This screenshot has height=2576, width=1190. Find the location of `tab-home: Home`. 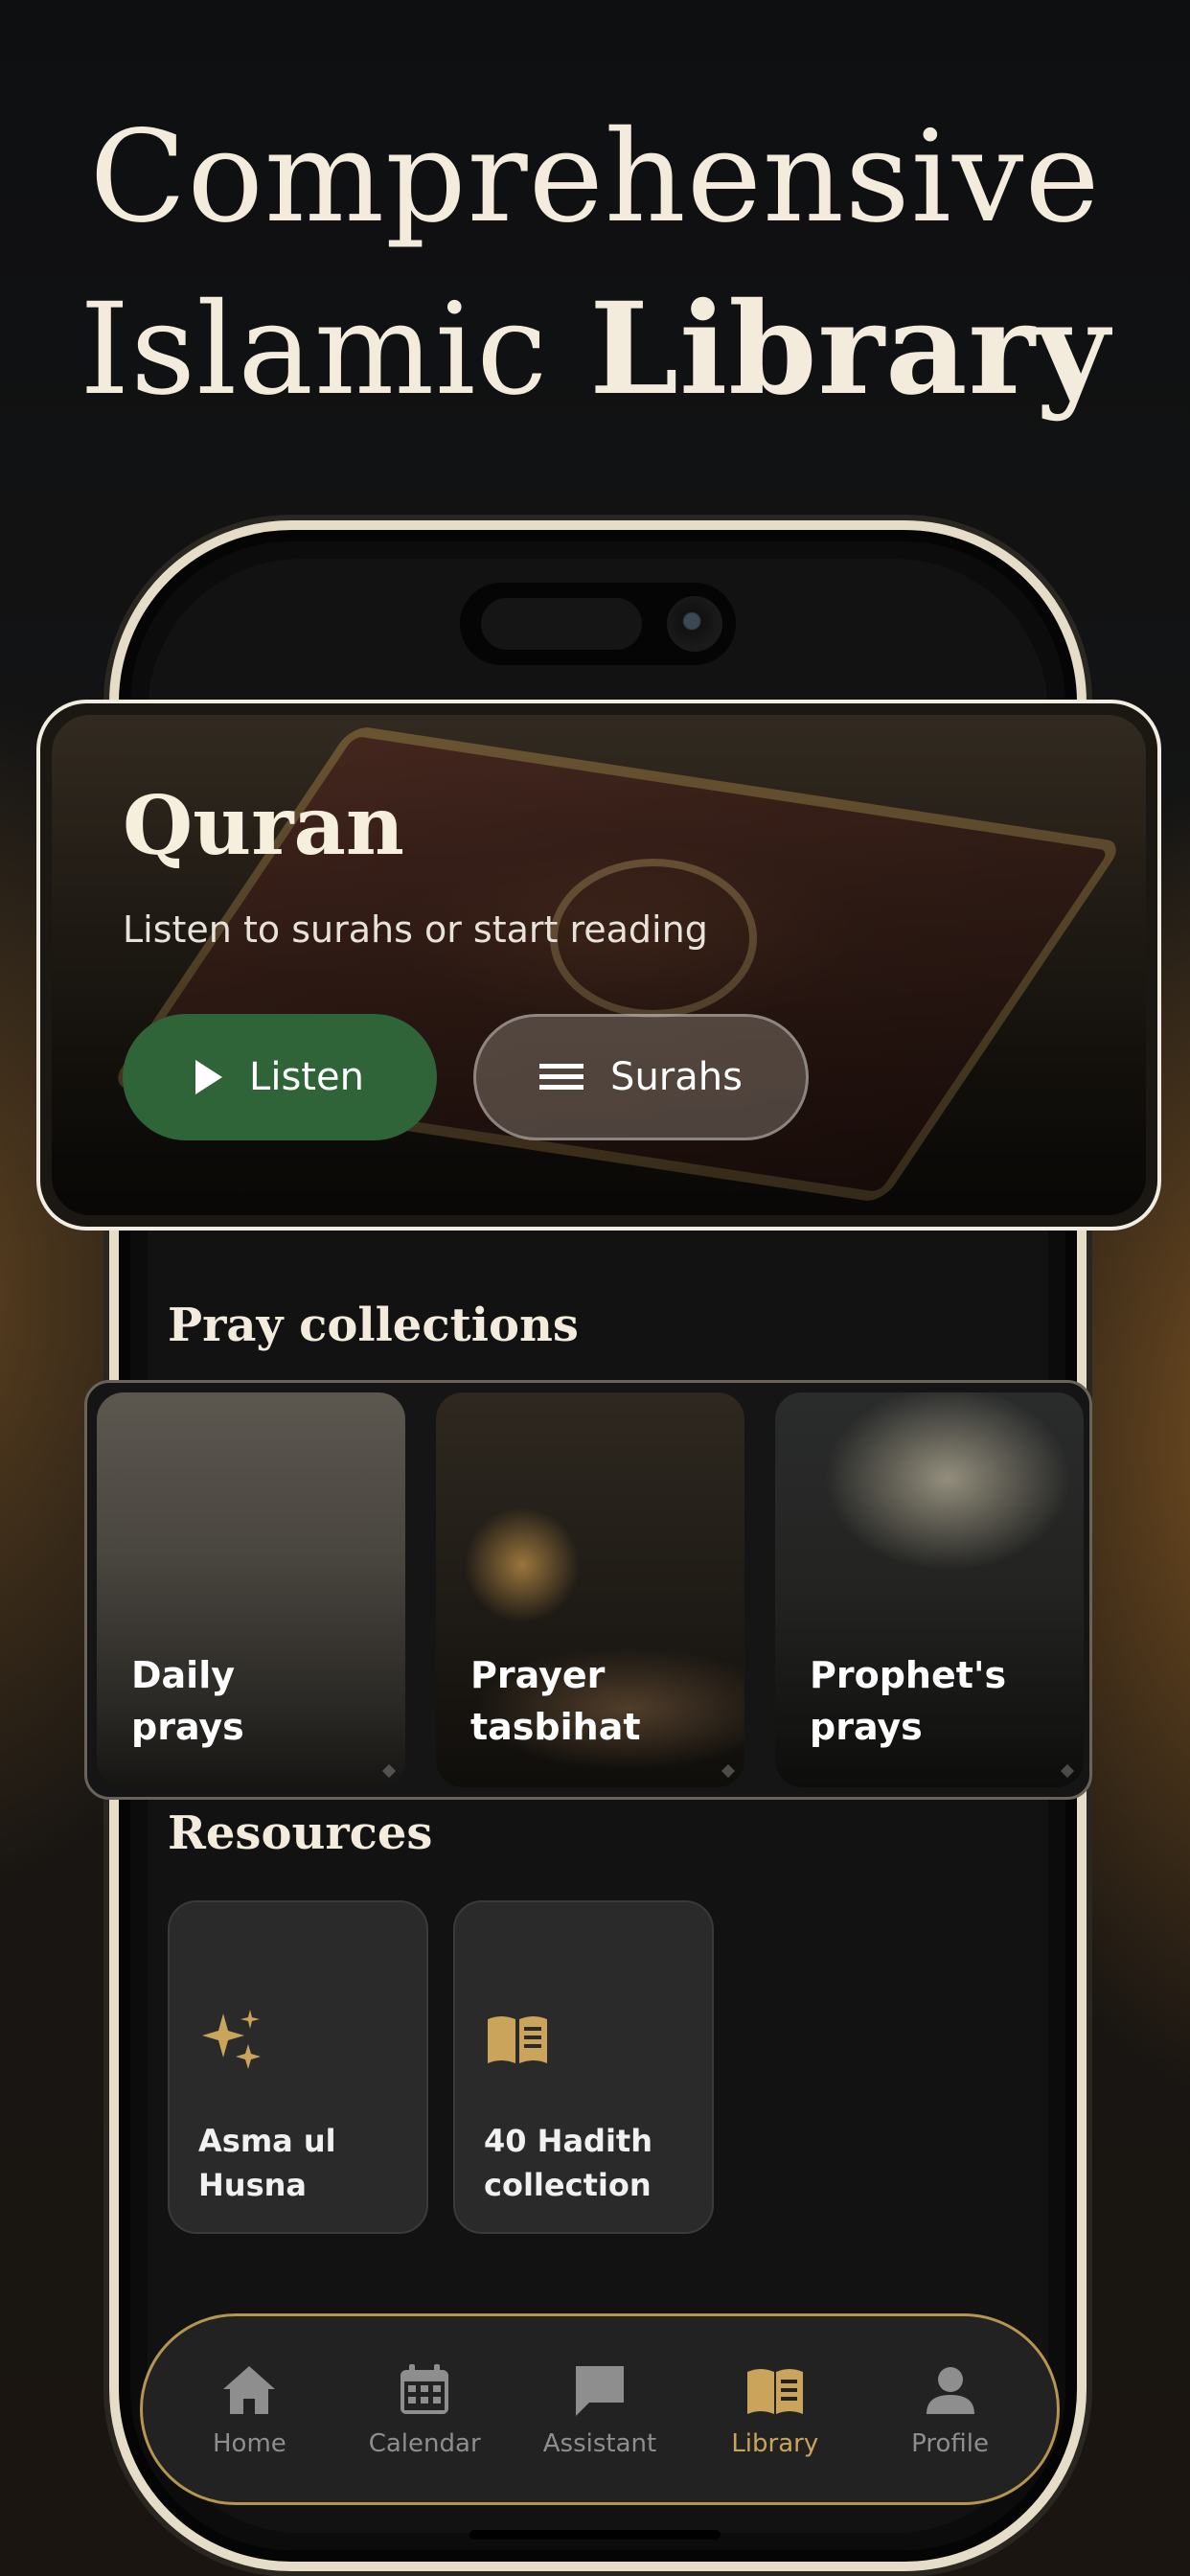

tab-home: Home is located at coordinates (249, 2409).